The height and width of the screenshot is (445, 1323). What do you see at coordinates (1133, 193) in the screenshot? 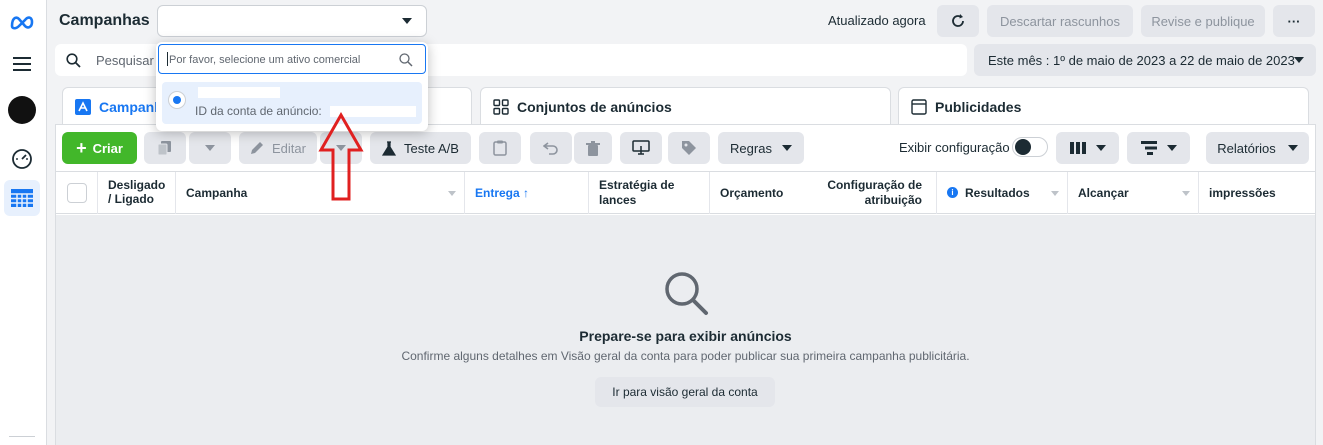
I see `column-header-reach: Alcançar` at bounding box center [1133, 193].